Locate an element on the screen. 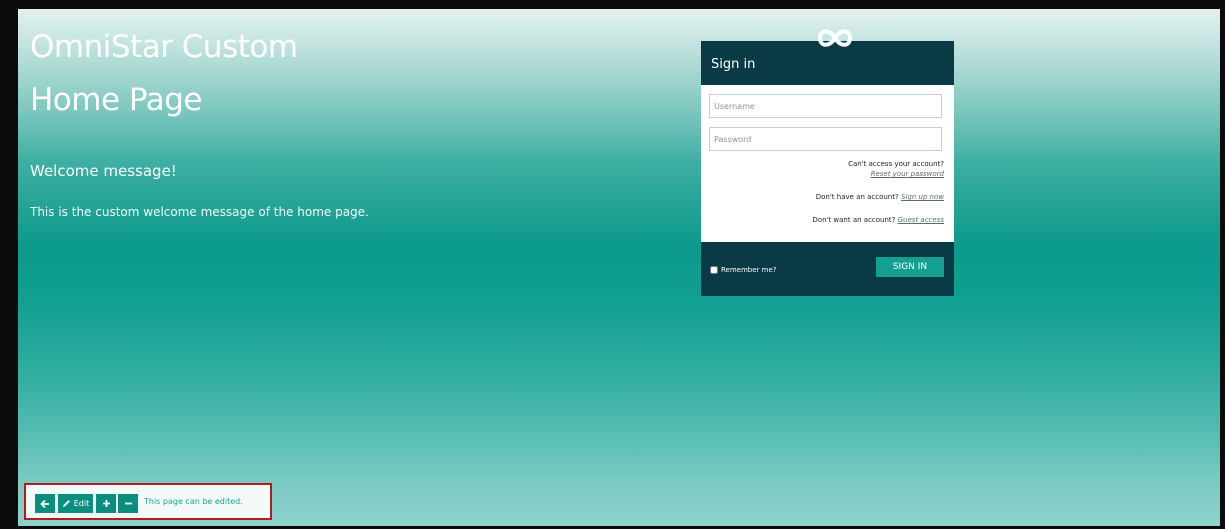 The width and height of the screenshot is (1225, 529). reset-password-line: Reset your password is located at coordinates (907, 174).